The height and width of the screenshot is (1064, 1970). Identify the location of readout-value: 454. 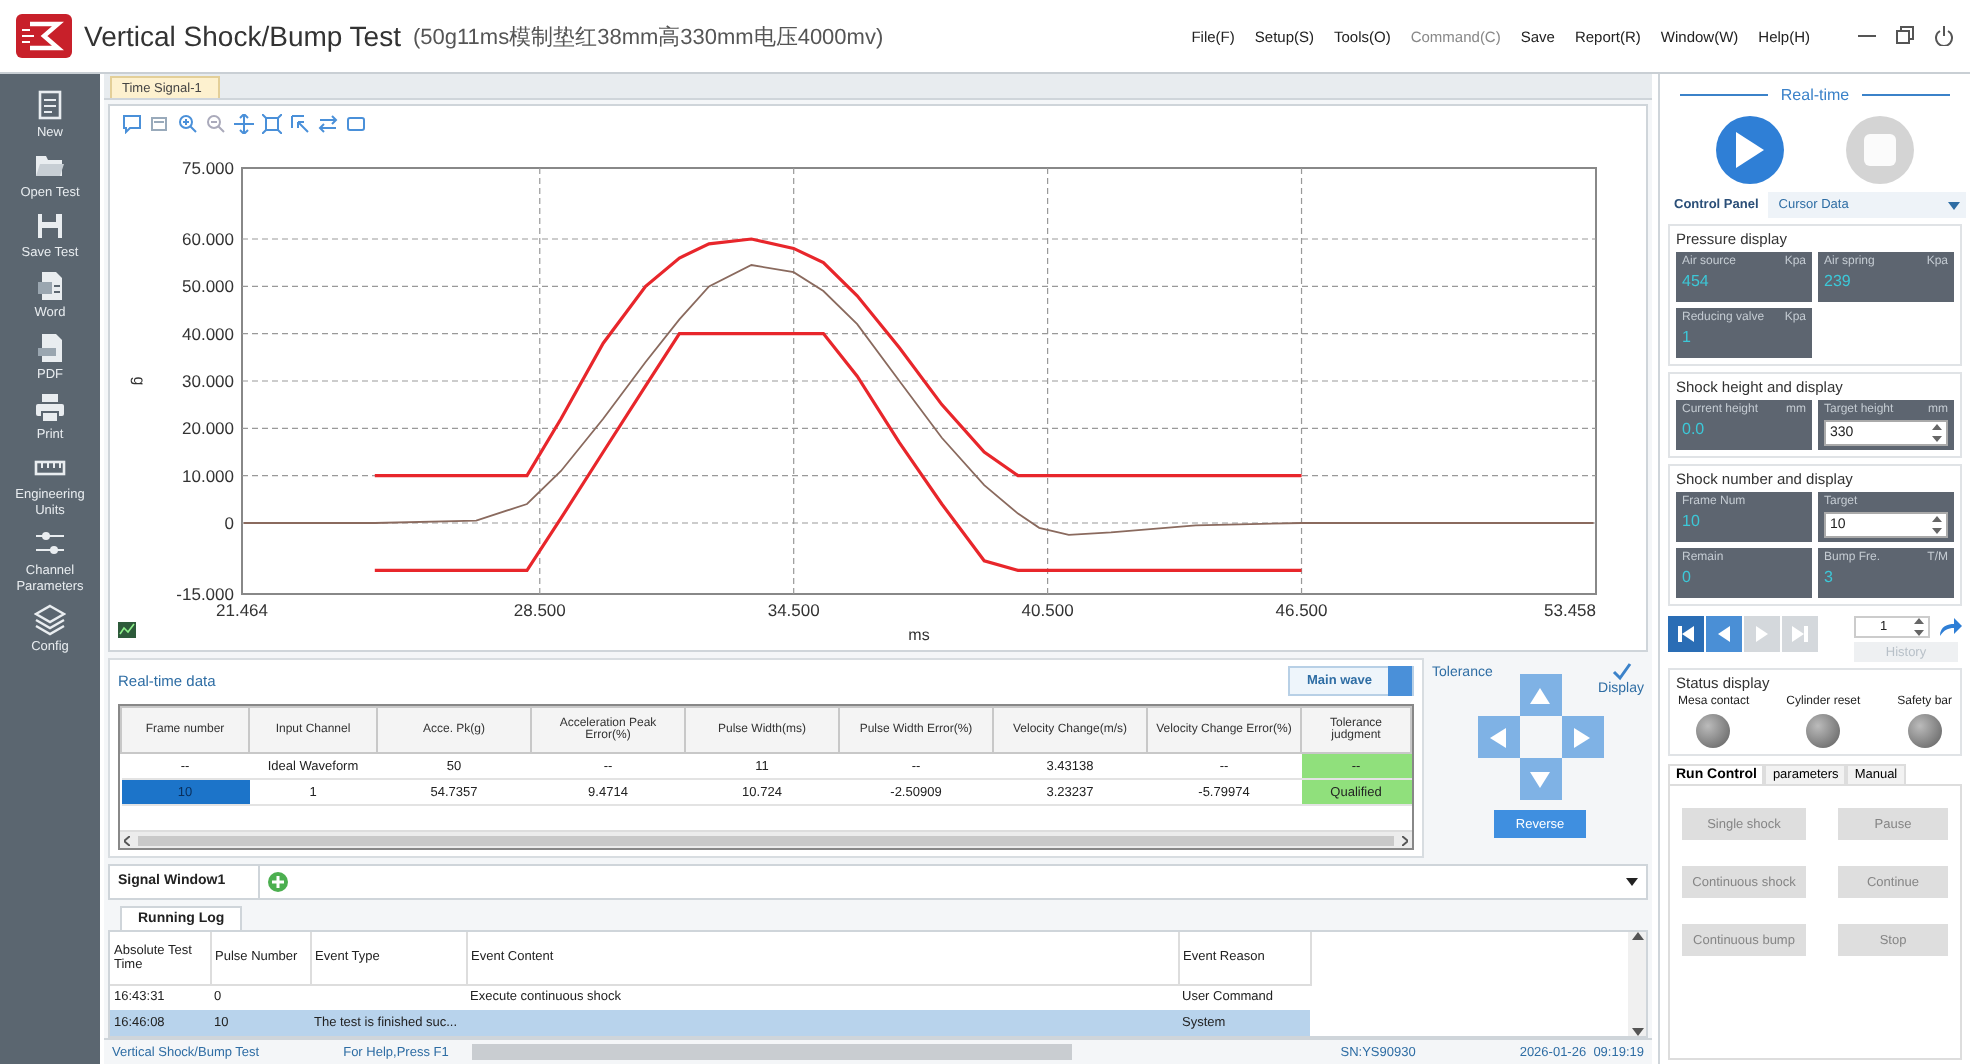
(1696, 281).